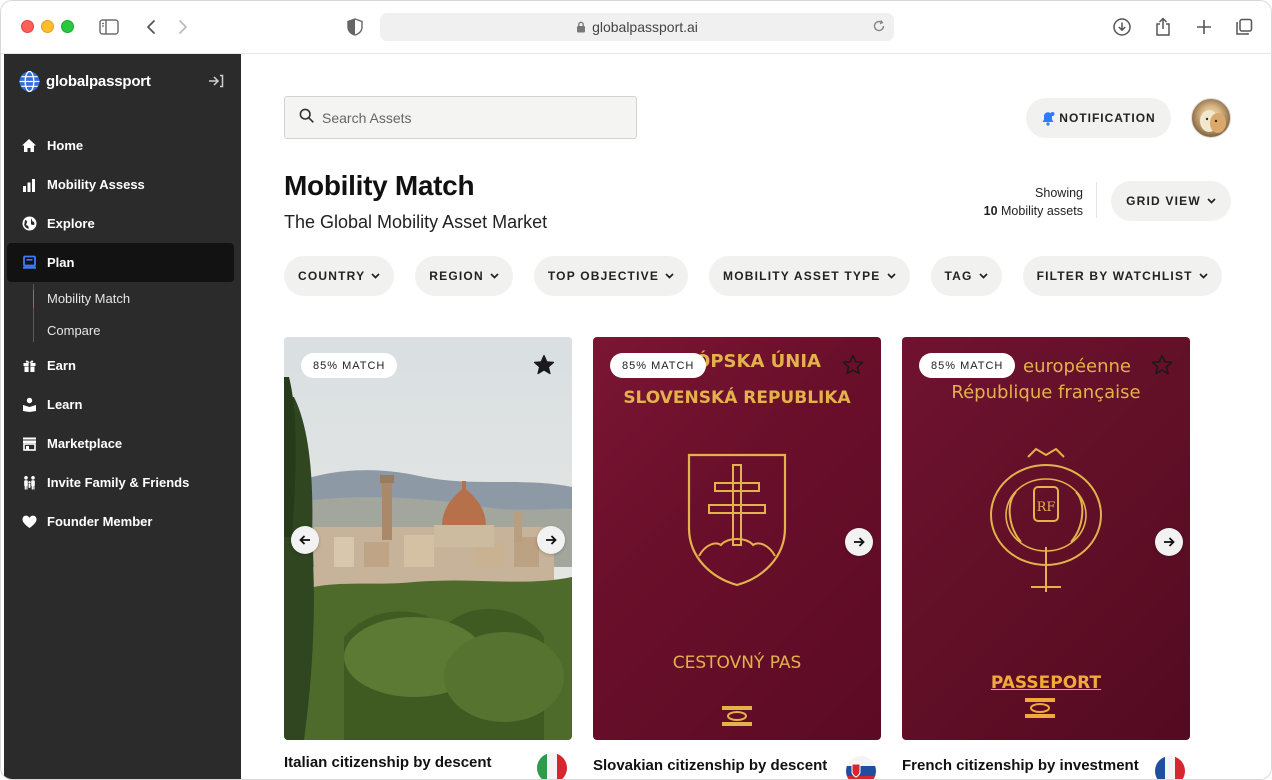  I want to click on browser-toolbar: globalpassport.ai, so click(636, 27).